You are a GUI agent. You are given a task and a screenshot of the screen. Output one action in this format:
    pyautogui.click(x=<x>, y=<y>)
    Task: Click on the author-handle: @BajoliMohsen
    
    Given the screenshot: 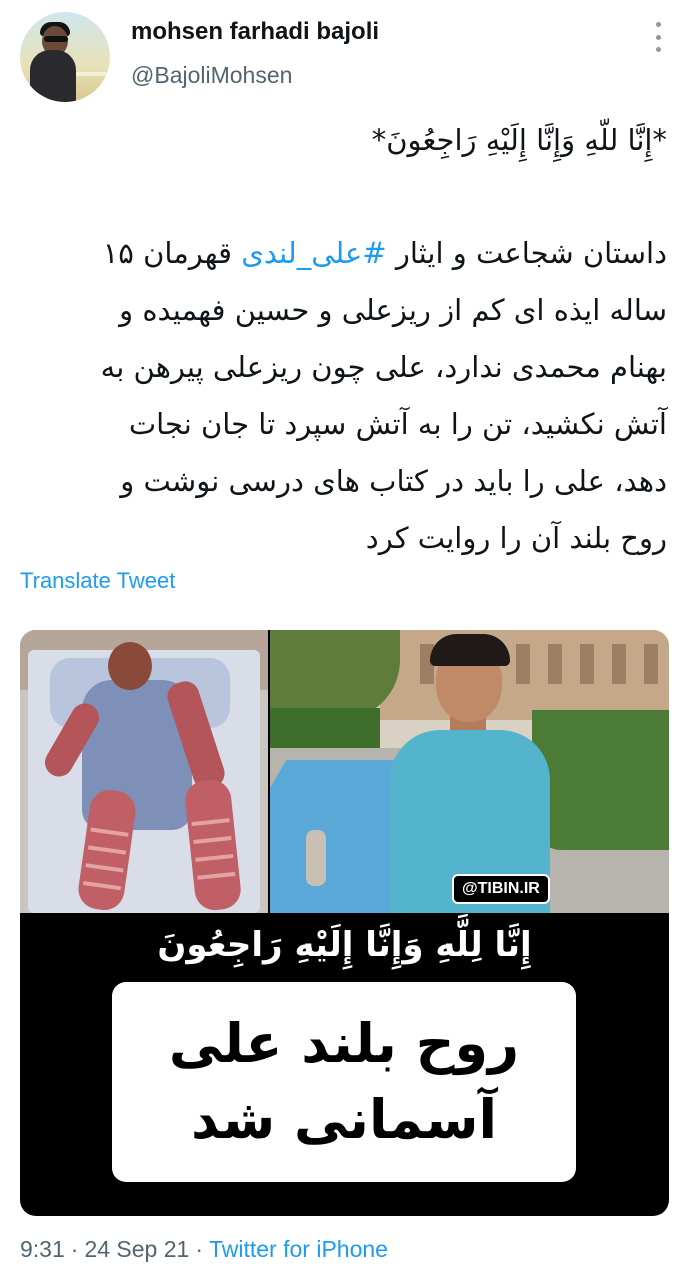 What is the action you would take?
    pyautogui.click(x=211, y=75)
    